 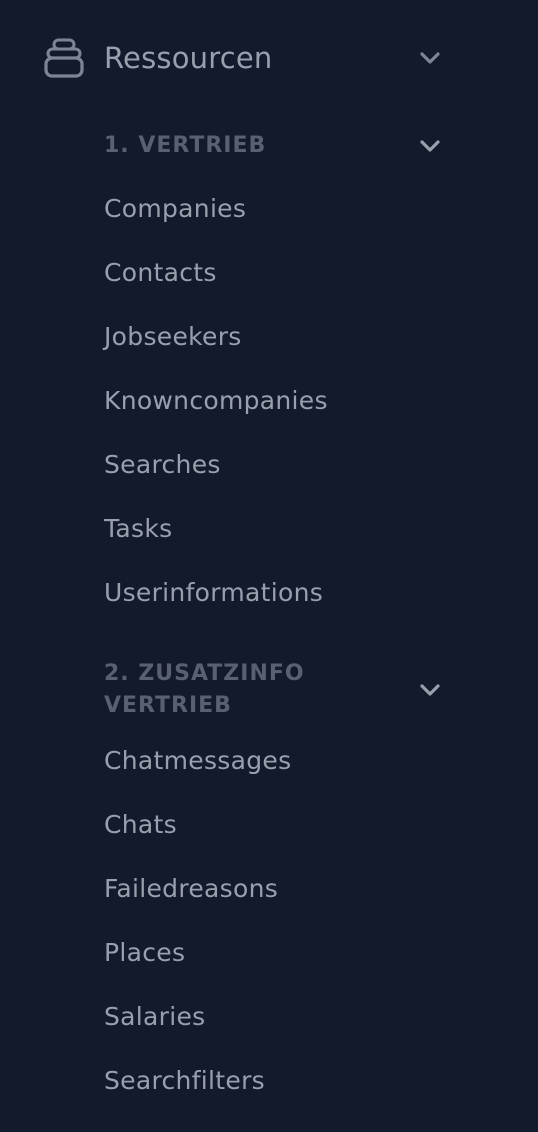 I want to click on nav-link-failedreasons: Failedreasons, so click(x=191, y=889).